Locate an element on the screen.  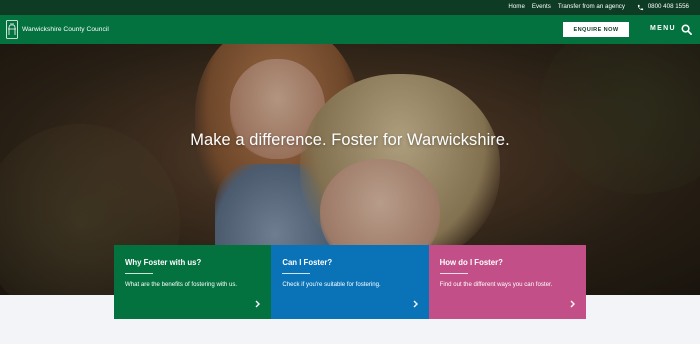
phone-number: 0800 408 1556 is located at coordinates (668, 6).